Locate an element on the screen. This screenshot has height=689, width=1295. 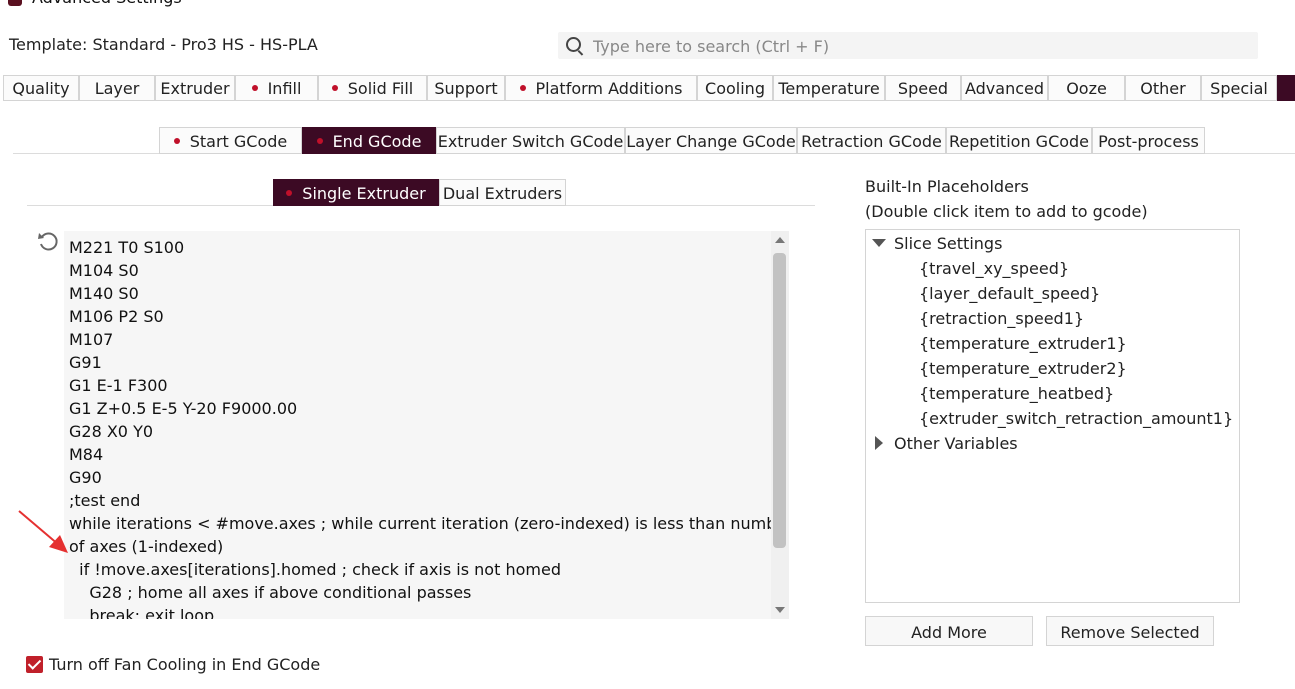
fan-cooling-checkbox is located at coordinates (34, 664).